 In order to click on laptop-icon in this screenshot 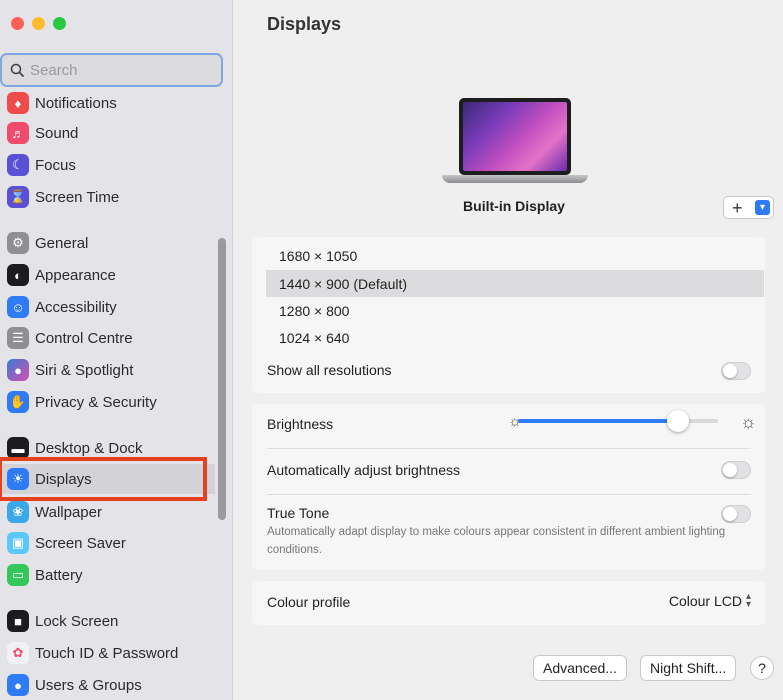, I will do `click(515, 142)`.